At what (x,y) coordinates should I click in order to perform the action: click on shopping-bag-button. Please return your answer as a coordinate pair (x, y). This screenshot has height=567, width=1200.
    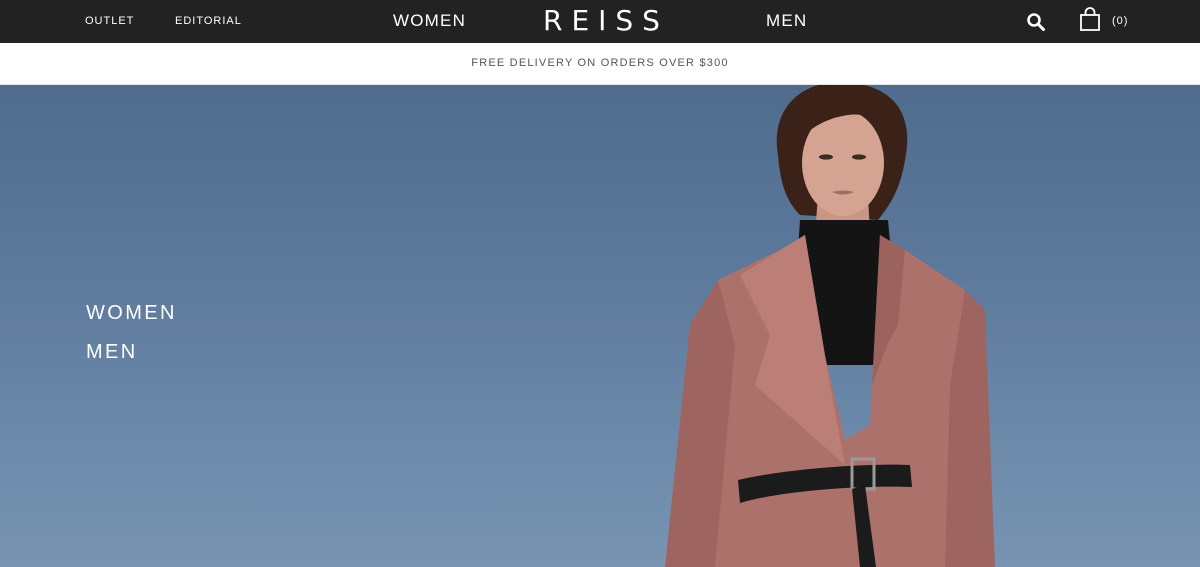
    Looking at the image, I should click on (1090, 20).